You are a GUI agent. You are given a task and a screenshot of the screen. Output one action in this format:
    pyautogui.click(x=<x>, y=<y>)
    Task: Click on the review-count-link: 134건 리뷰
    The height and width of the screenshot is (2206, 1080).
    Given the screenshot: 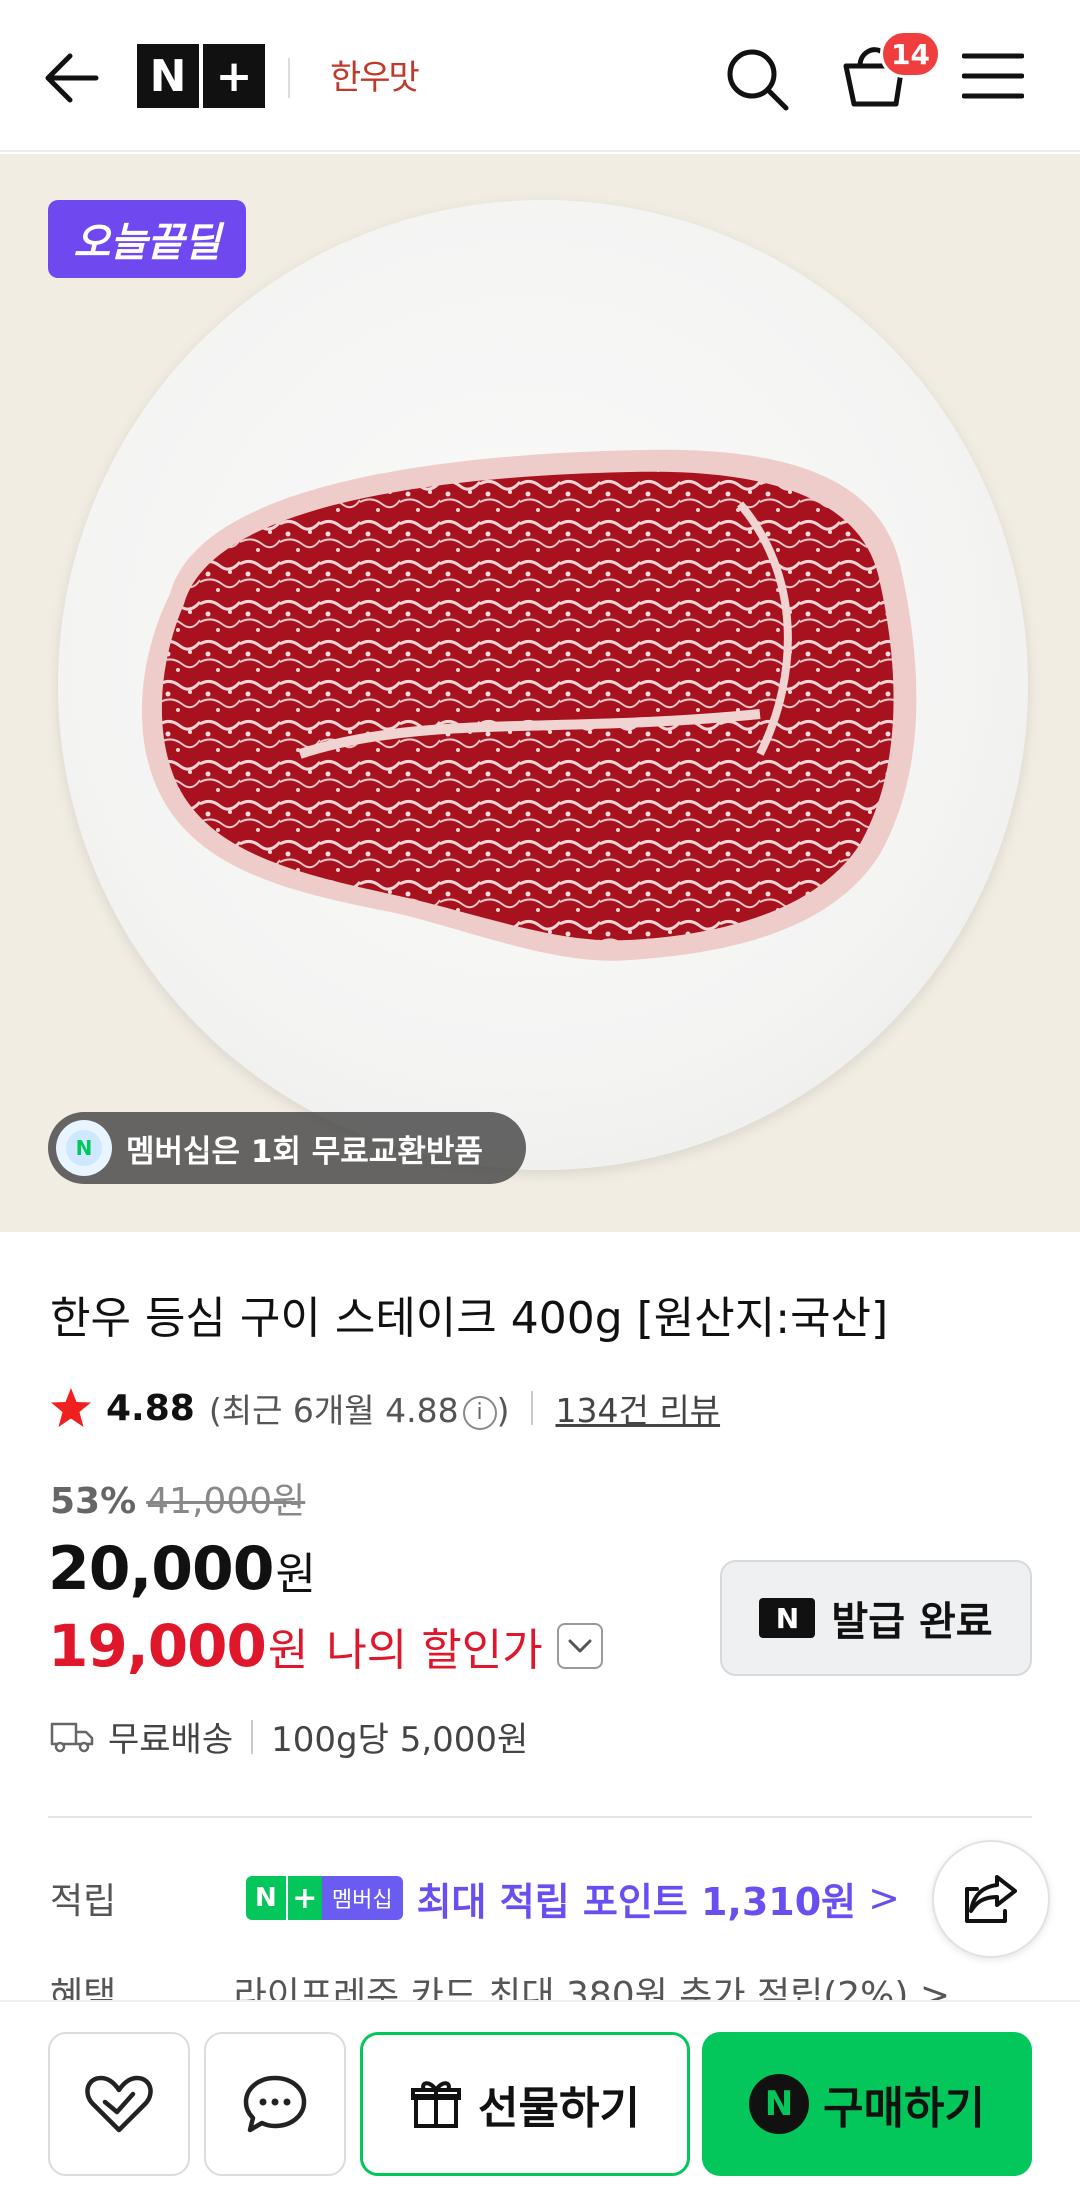 What is the action you would take?
    pyautogui.click(x=637, y=1408)
    